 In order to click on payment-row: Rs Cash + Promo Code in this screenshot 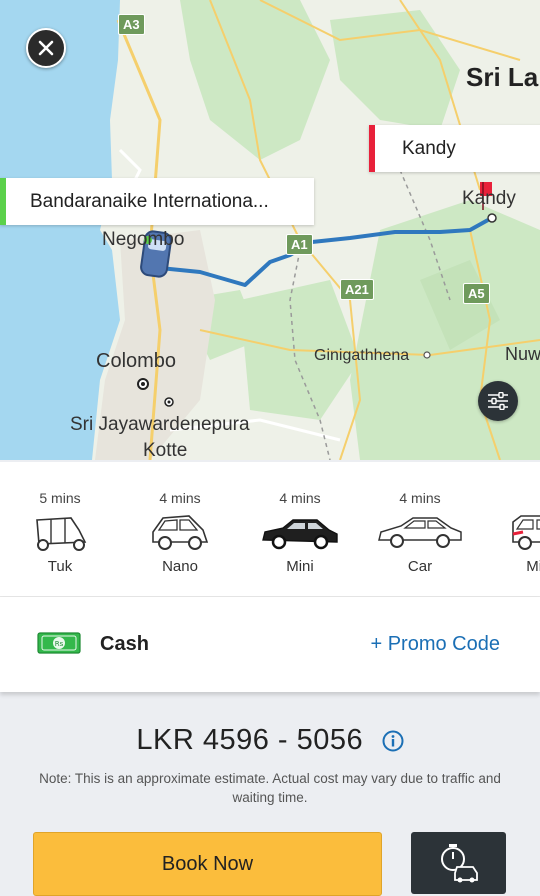, I will do `click(270, 644)`.